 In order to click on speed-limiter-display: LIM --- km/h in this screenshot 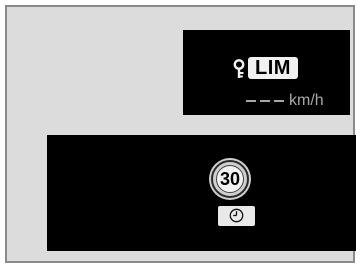, I will do `click(266, 72)`.